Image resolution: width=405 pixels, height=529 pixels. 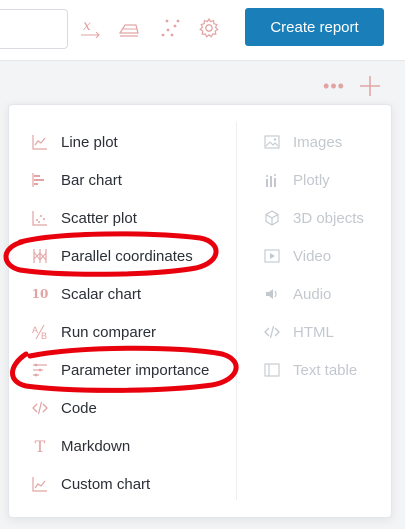 What do you see at coordinates (272, 218) in the screenshot?
I see `cube-icon` at bounding box center [272, 218].